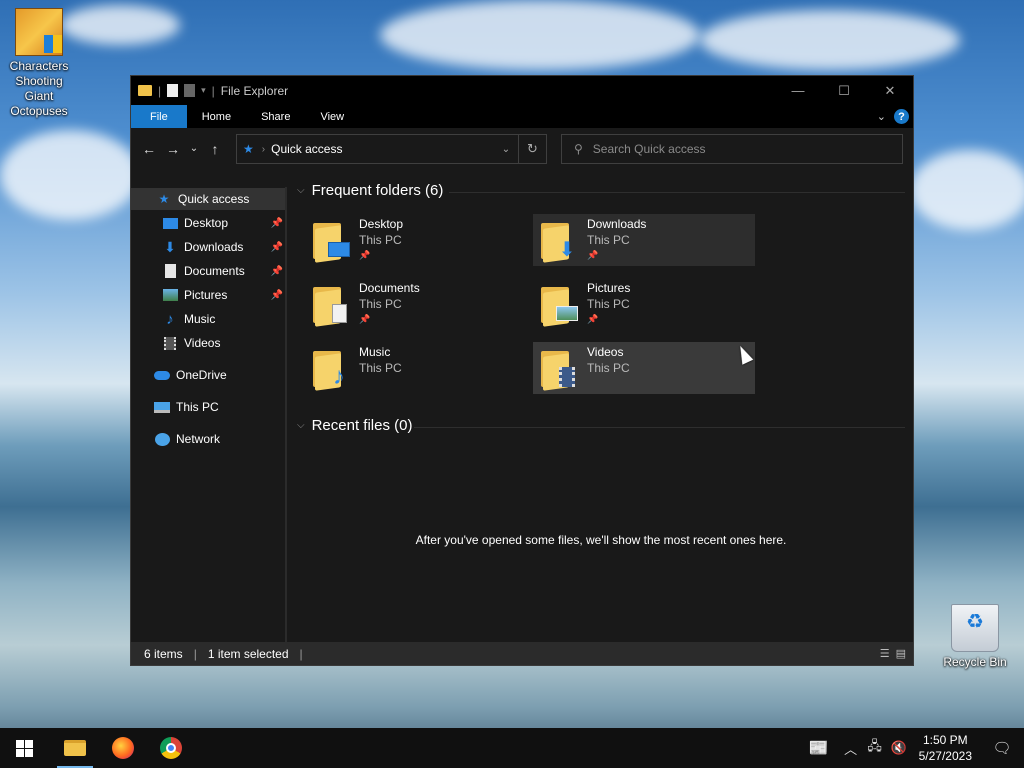 Image resolution: width=1024 pixels, height=768 pixels. Describe the element at coordinates (208, 271) in the screenshot. I see `sidebar-item-documents: Documents 📌` at that location.